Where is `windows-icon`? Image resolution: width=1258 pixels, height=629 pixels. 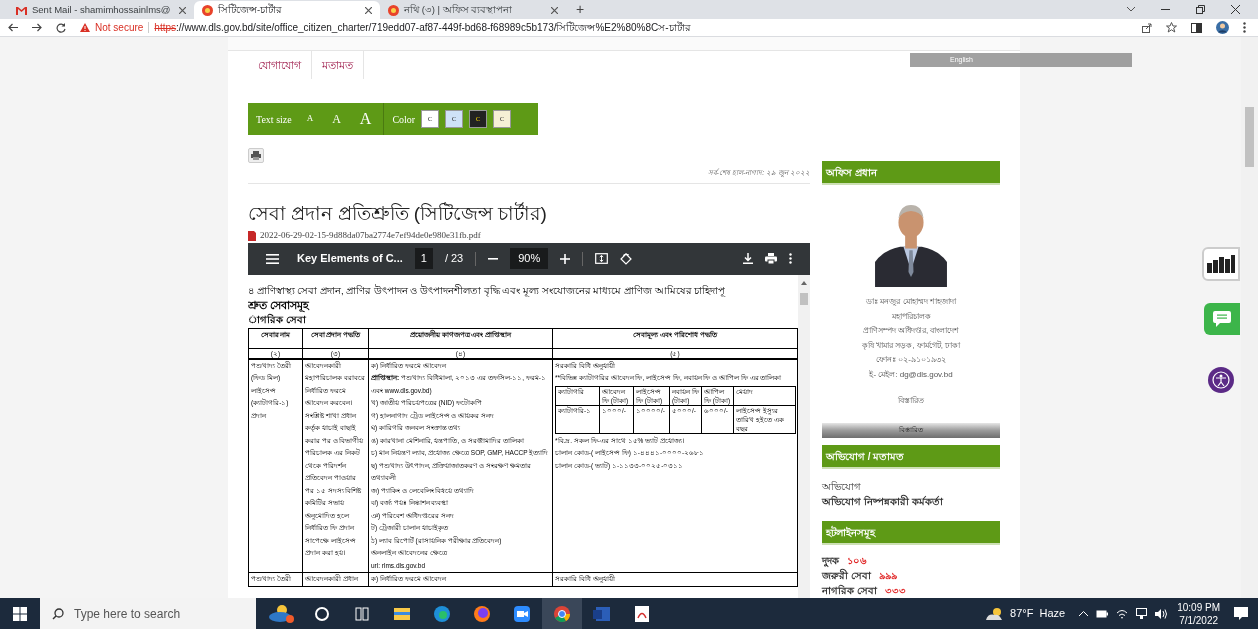
windows-icon is located at coordinates (20, 613).